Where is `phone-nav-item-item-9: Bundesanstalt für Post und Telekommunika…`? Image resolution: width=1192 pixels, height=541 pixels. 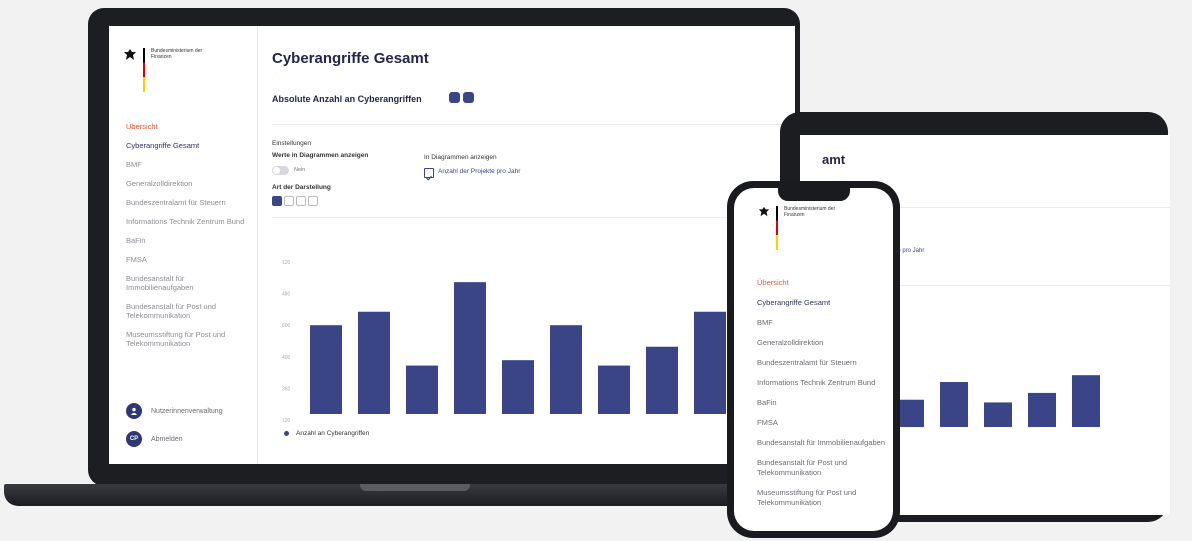 phone-nav-item-item-9: Bundesanstalt für Post und Telekommunika… is located at coordinates (822, 468).